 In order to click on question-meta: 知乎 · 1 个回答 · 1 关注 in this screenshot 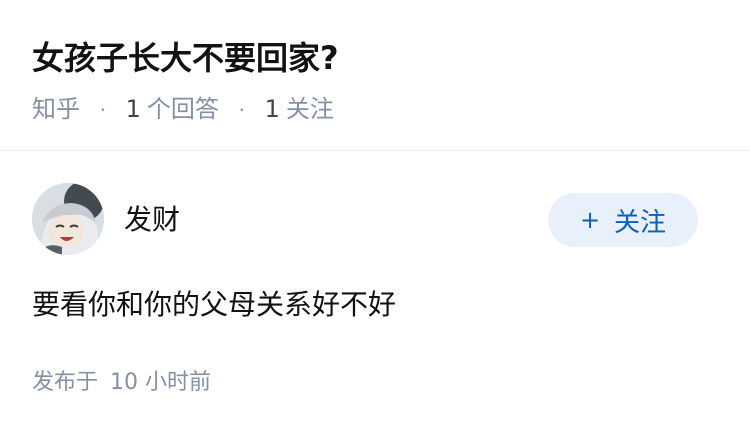, I will do `click(183, 109)`.